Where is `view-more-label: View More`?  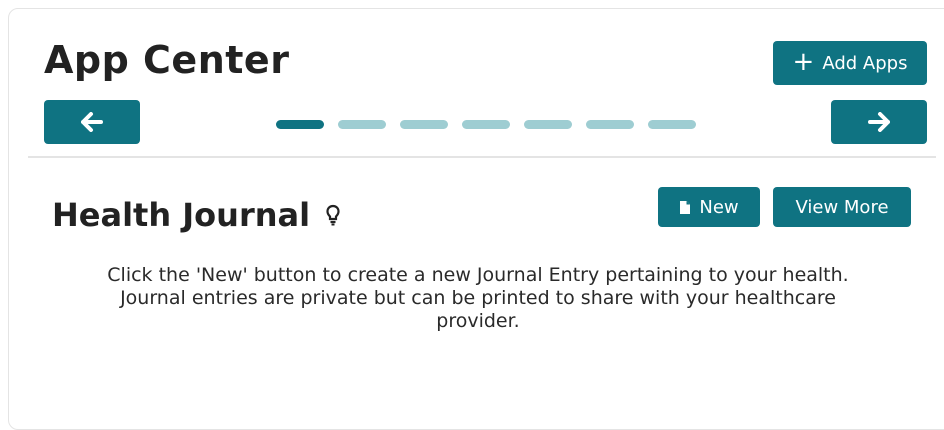 view-more-label: View More is located at coordinates (842, 207).